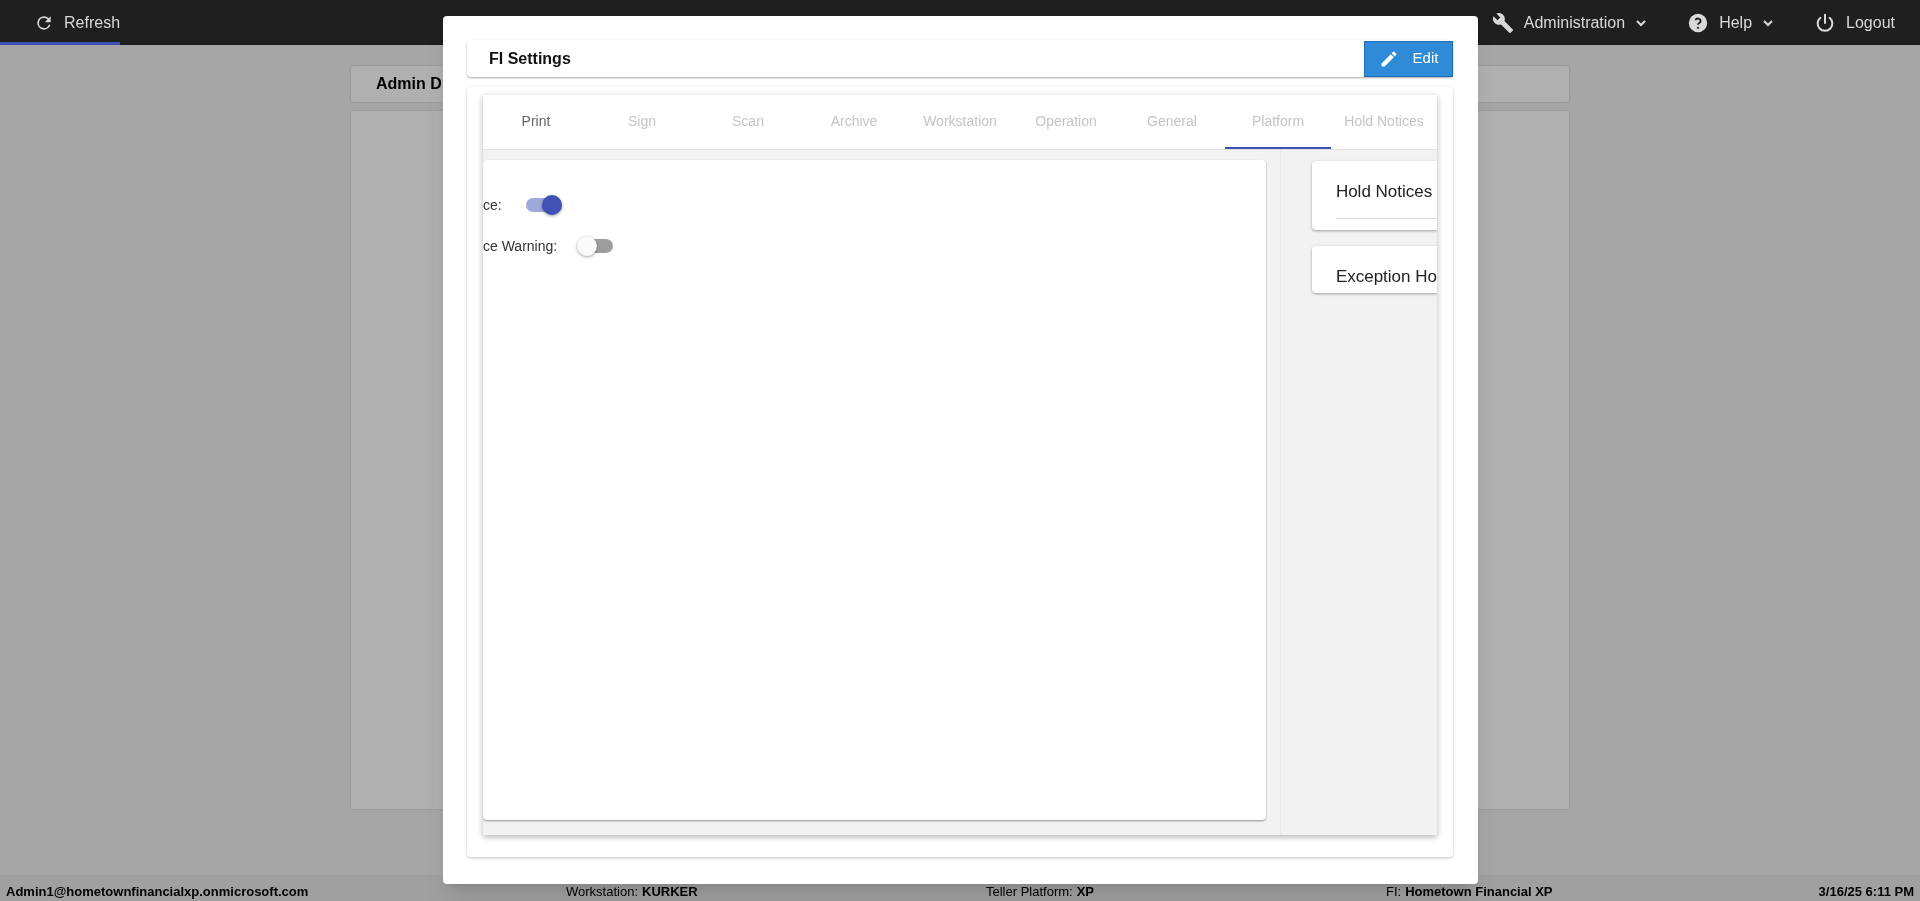 The image size is (1920, 901). Describe the element at coordinates (520, 246) in the screenshot. I see `setting-label: ce Warning:` at that location.